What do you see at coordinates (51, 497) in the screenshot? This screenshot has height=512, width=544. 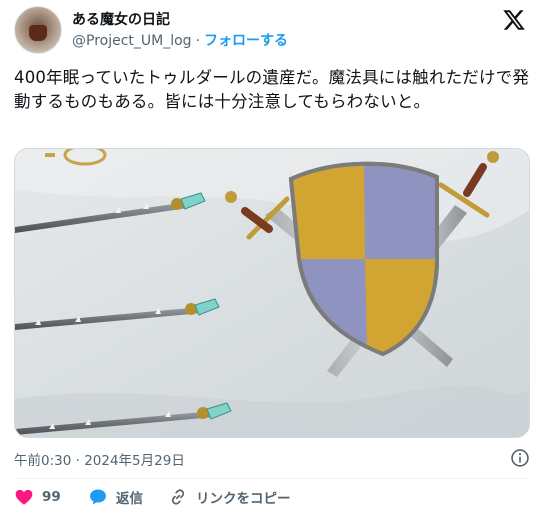 I see `like-count: 99` at bounding box center [51, 497].